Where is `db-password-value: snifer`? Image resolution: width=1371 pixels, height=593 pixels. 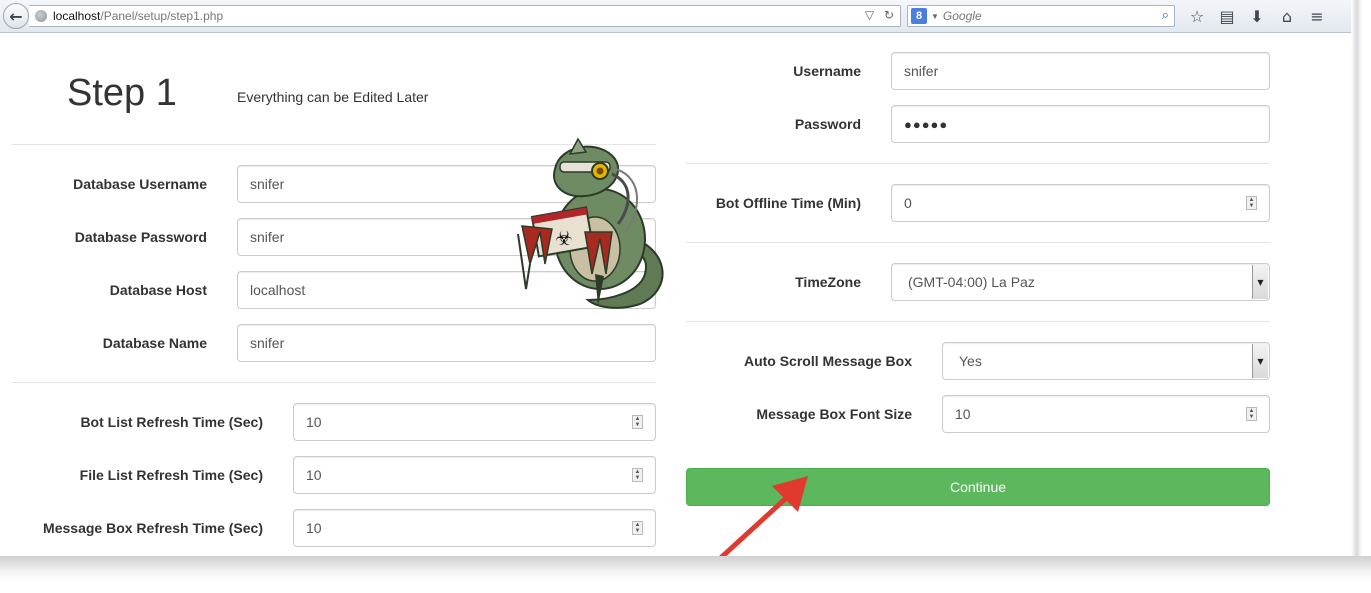
db-password-value: snifer is located at coordinates (267, 237).